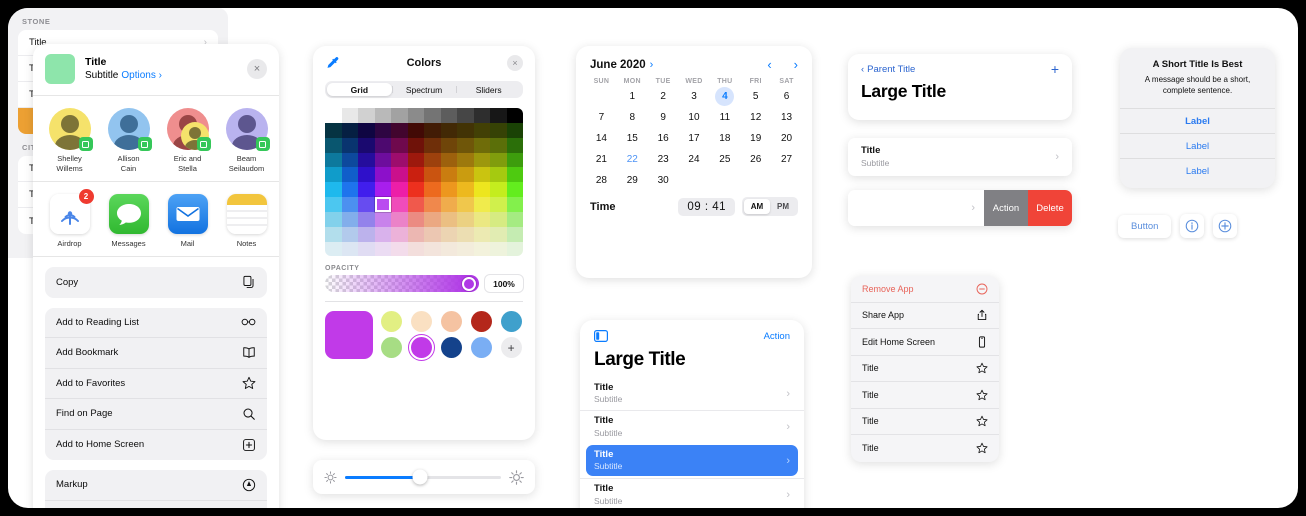 Image resolution: width=1306 pixels, height=516 pixels. What do you see at coordinates (1050, 208) in the screenshot?
I see `swipe-delete-button: Delete` at bounding box center [1050, 208].